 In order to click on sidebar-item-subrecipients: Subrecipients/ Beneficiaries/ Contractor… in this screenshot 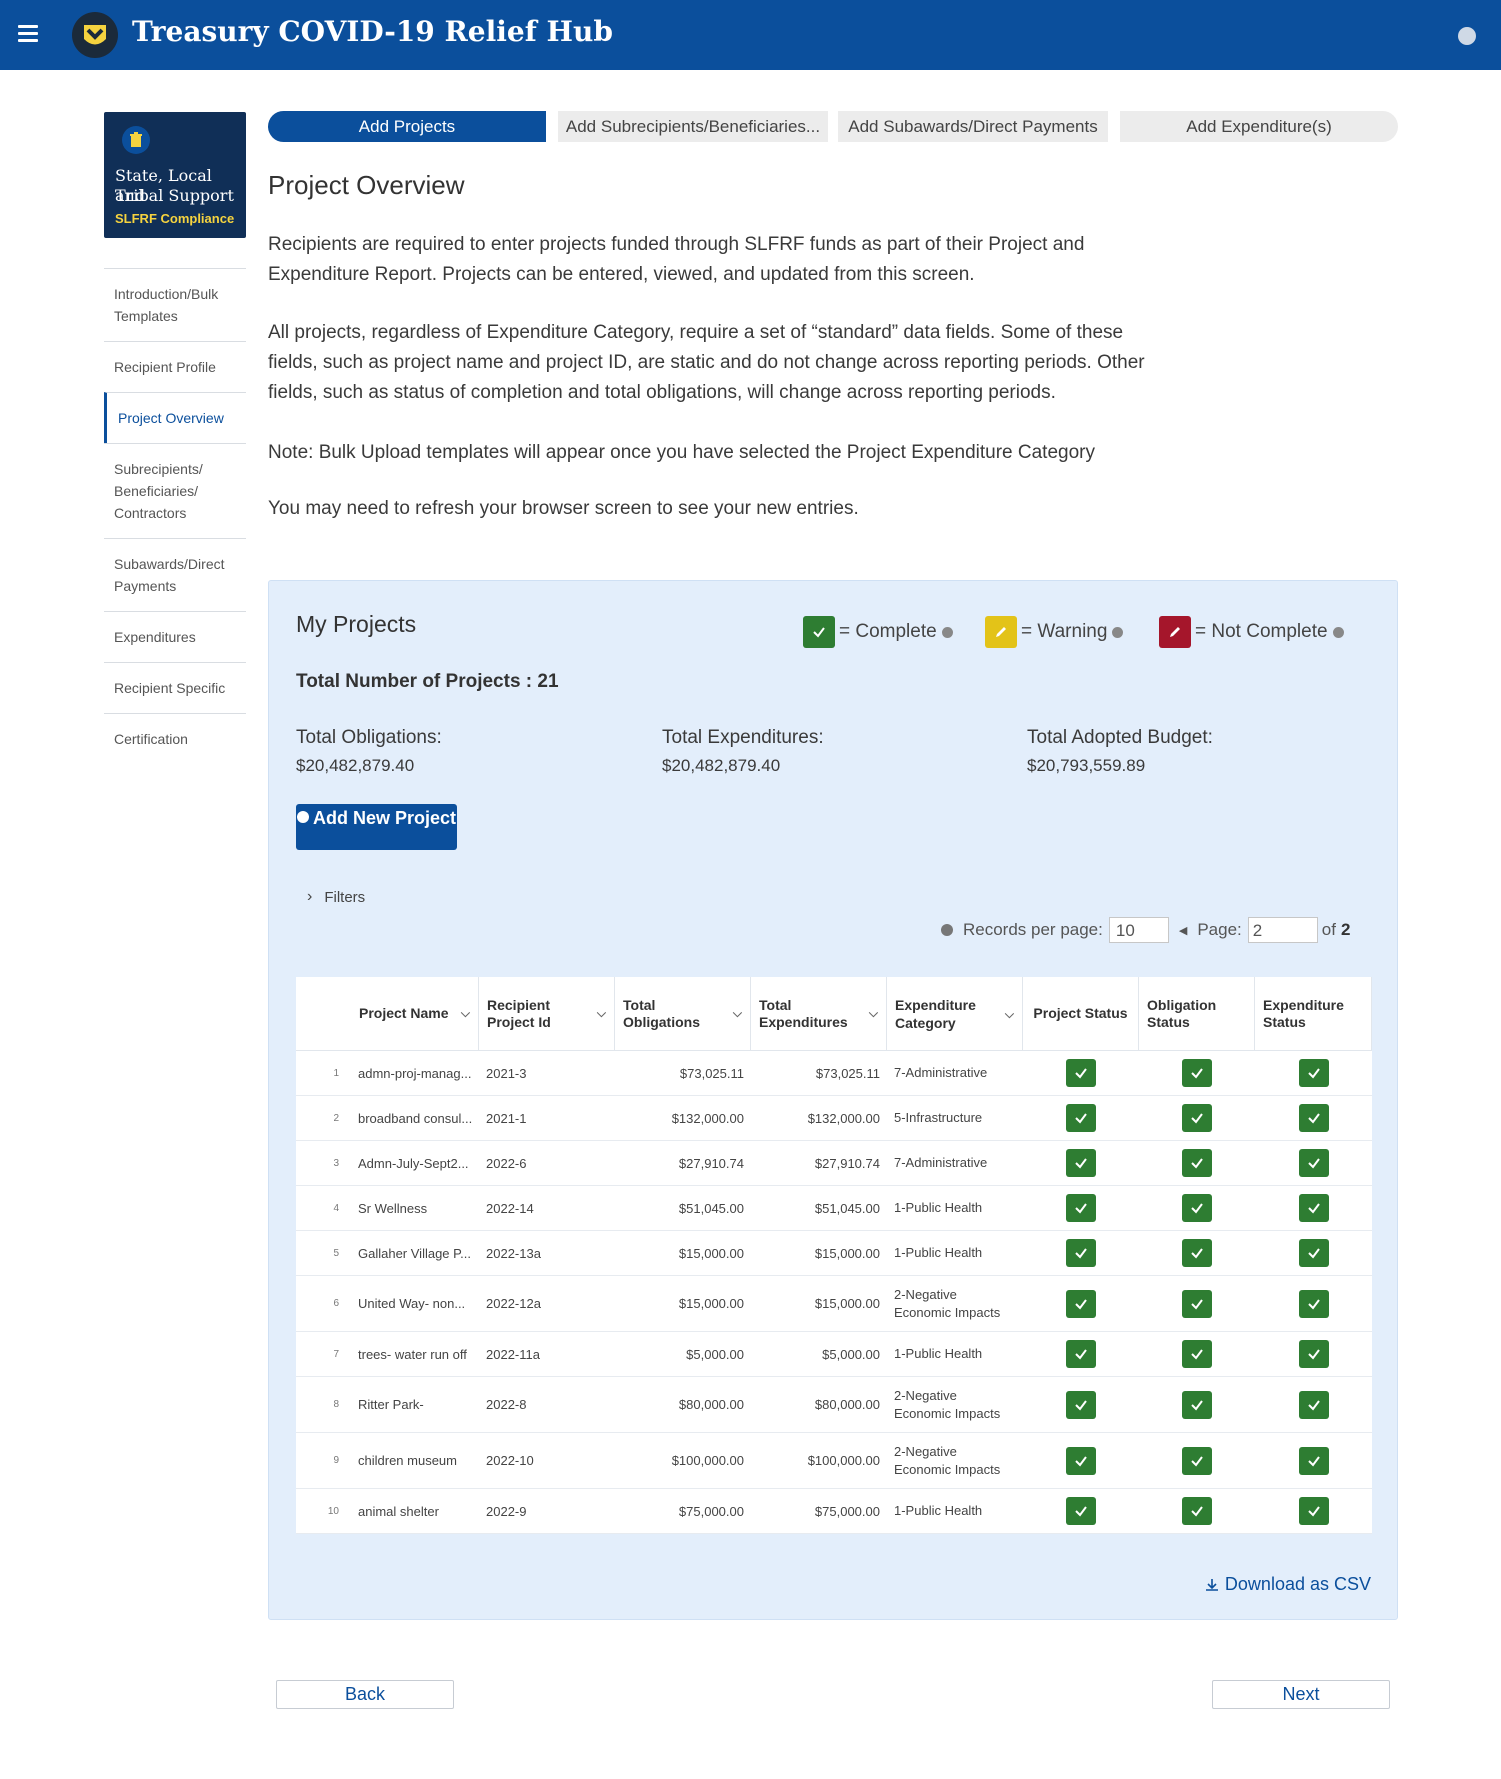, I will do `click(175, 490)`.